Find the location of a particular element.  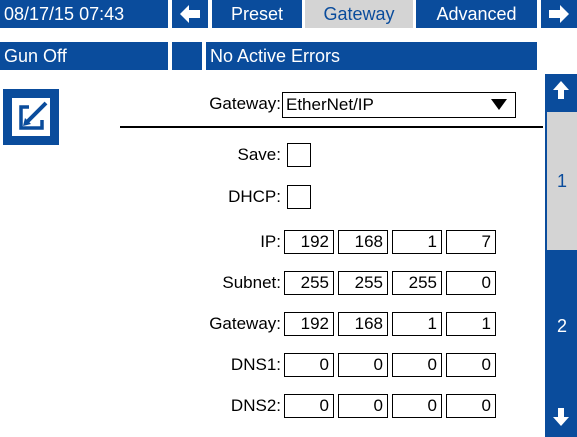

tab-gateway: Gateway is located at coordinates (359, 14).